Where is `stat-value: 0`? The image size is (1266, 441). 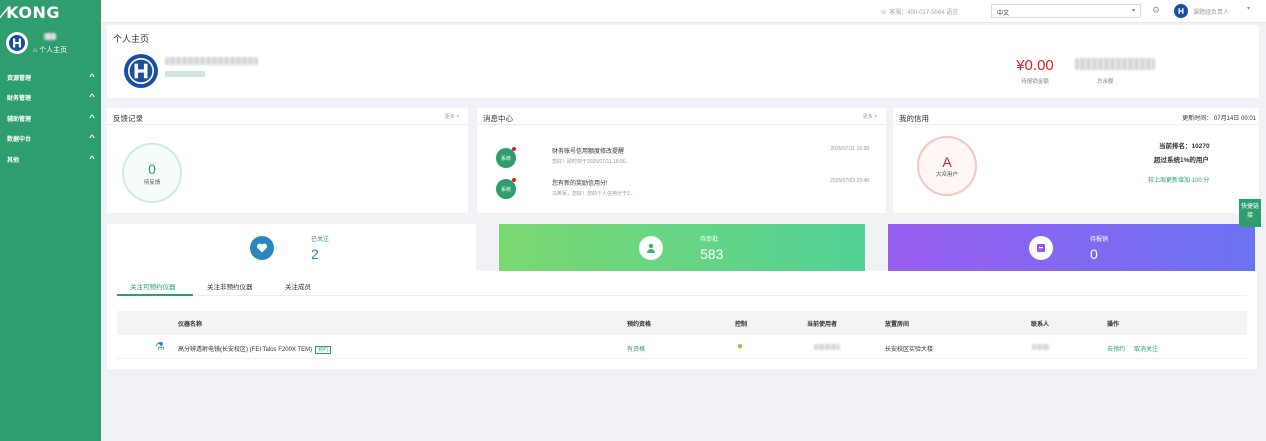
stat-value: 0 is located at coordinates (1094, 254).